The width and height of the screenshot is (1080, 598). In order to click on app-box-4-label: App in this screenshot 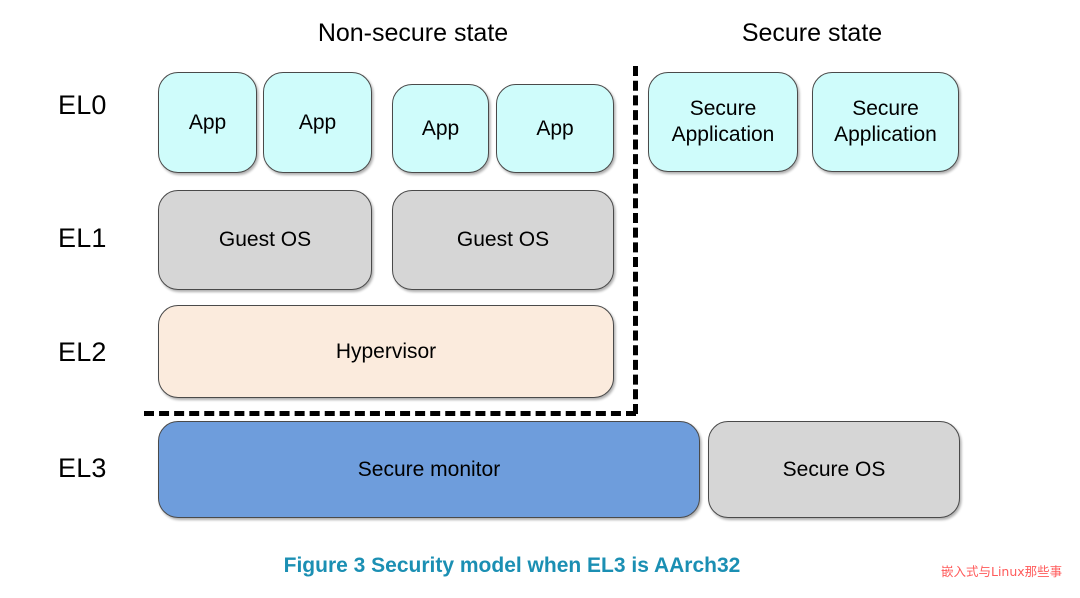, I will do `click(555, 128)`.